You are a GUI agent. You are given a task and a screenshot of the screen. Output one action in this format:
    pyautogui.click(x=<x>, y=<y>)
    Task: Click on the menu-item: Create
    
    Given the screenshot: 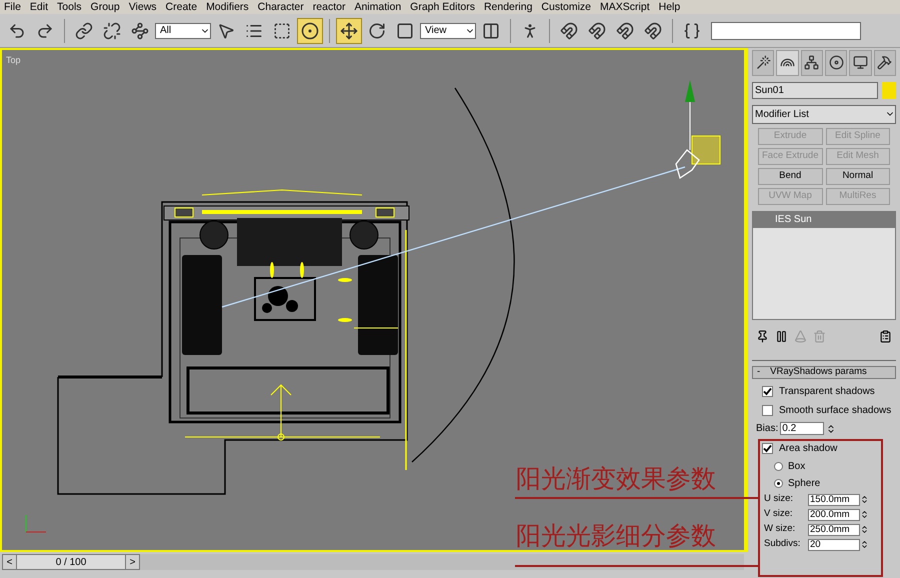 What is the action you would take?
    pyautogui.click(x=182, y=7)
    